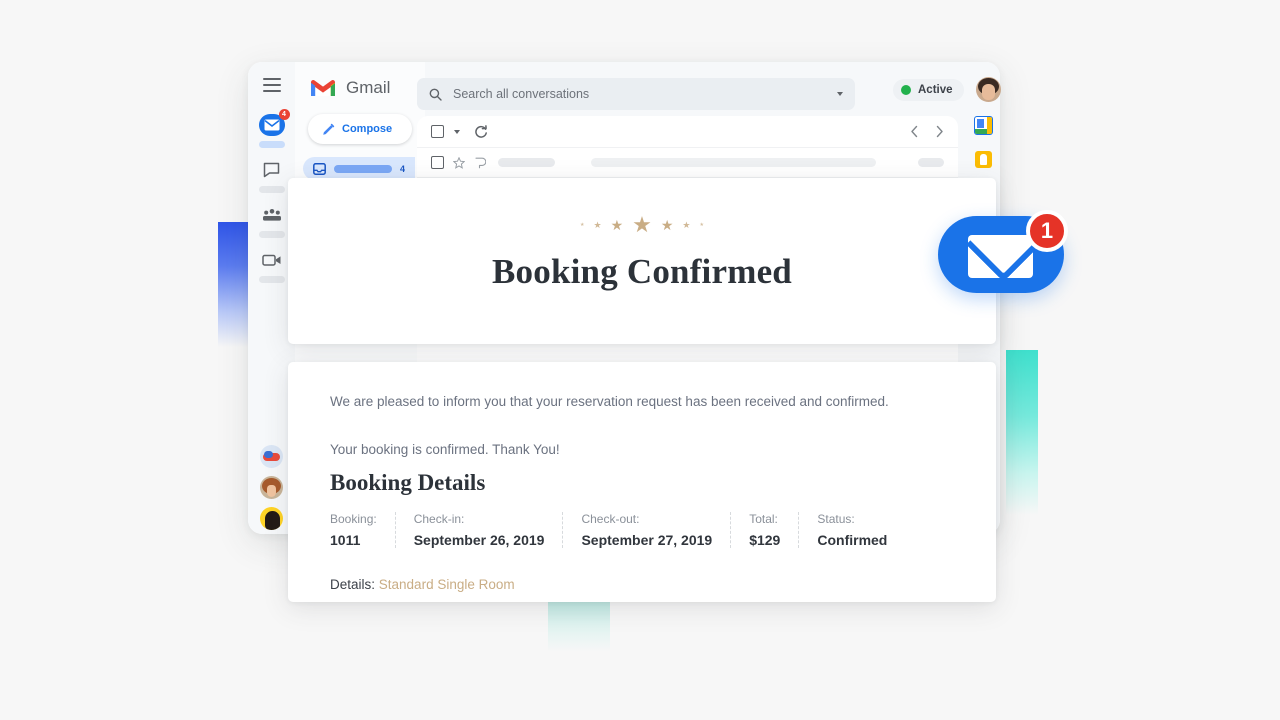  What do you see at coordinates (480, 163) in the screenshot?
I see `important-marker-icon` at bounding box center [480, 163].